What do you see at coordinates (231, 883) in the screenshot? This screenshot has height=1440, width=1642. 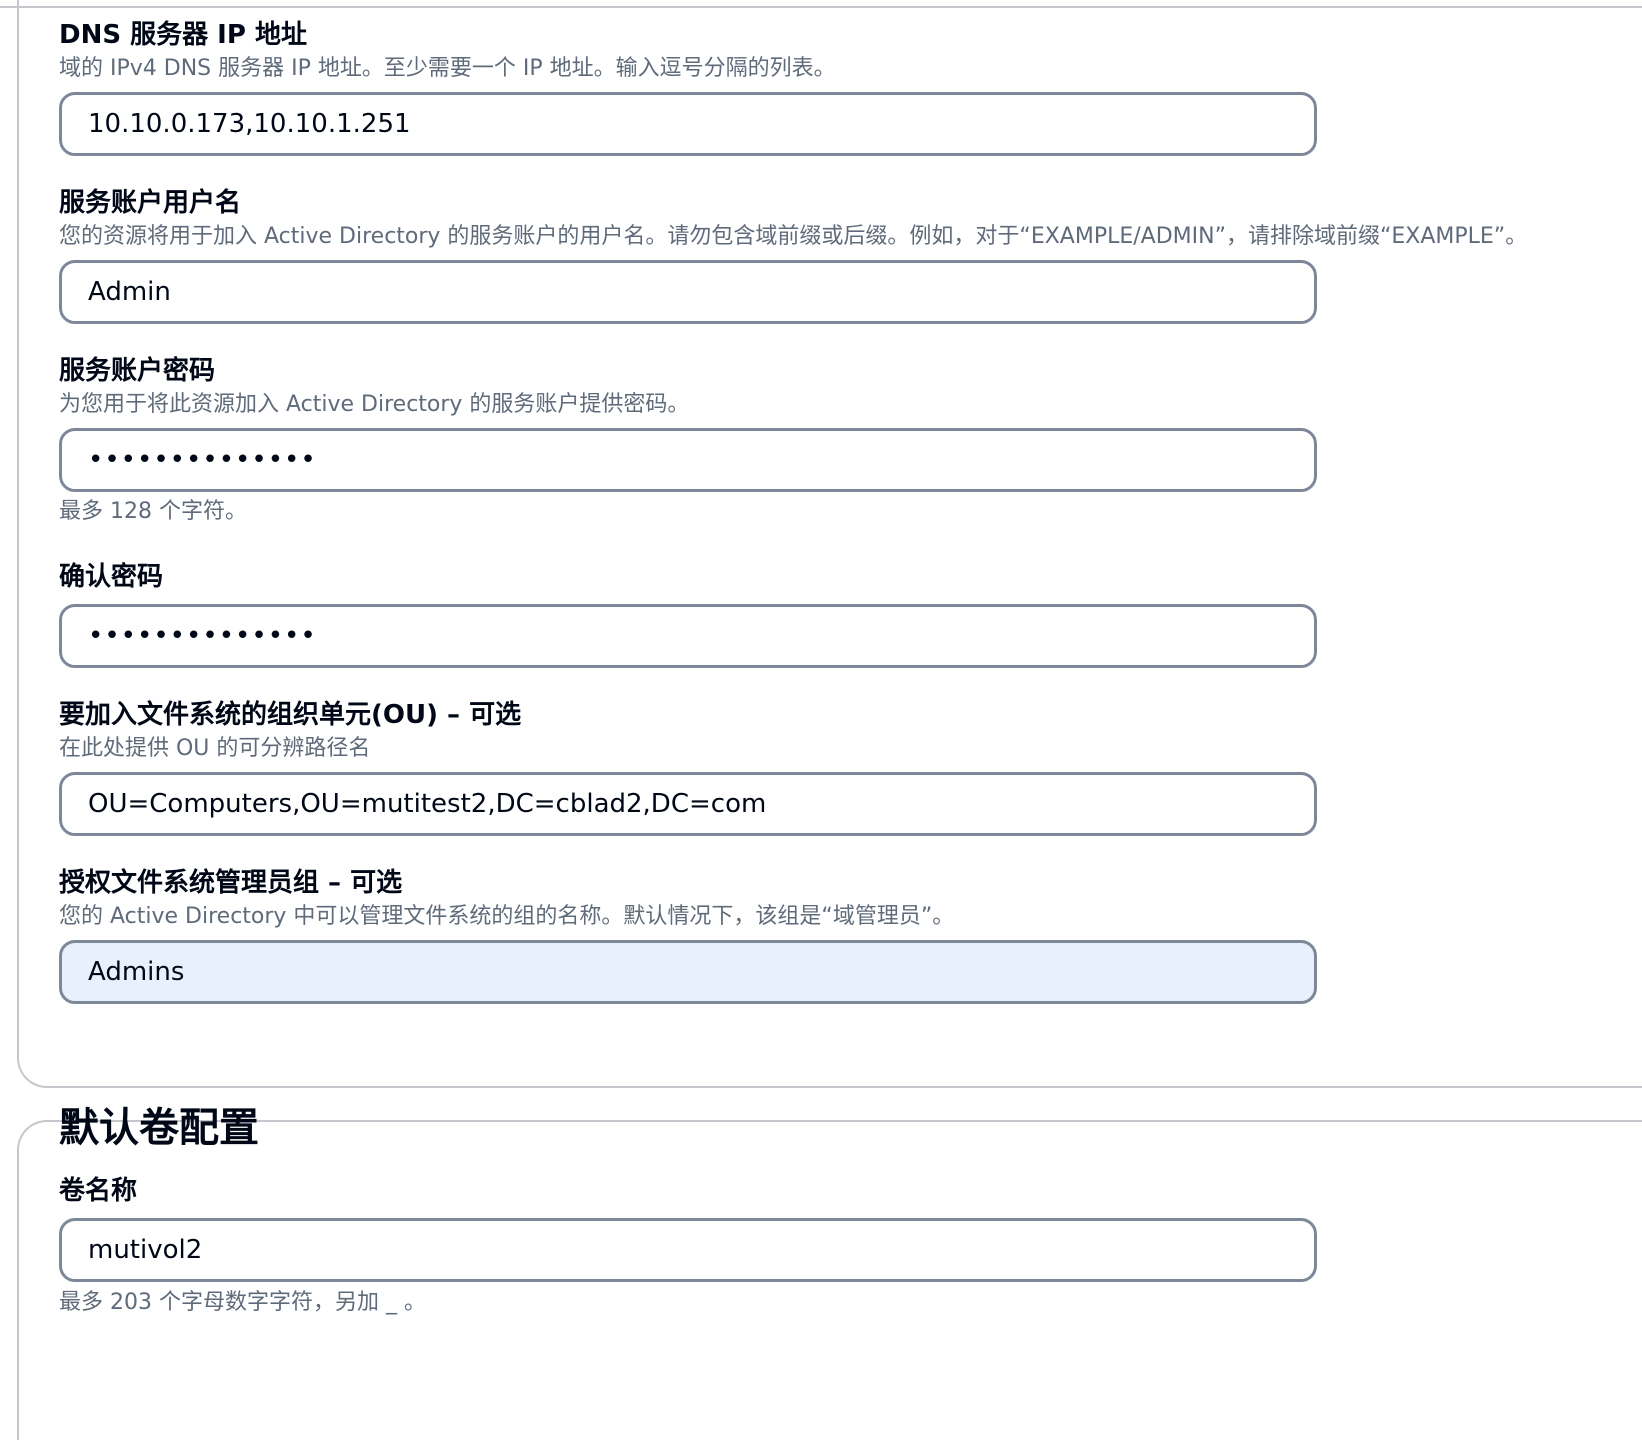 I see `admin-group-label: 授权文件系统管理员组 – 可选` at bounding box center [231, 883].